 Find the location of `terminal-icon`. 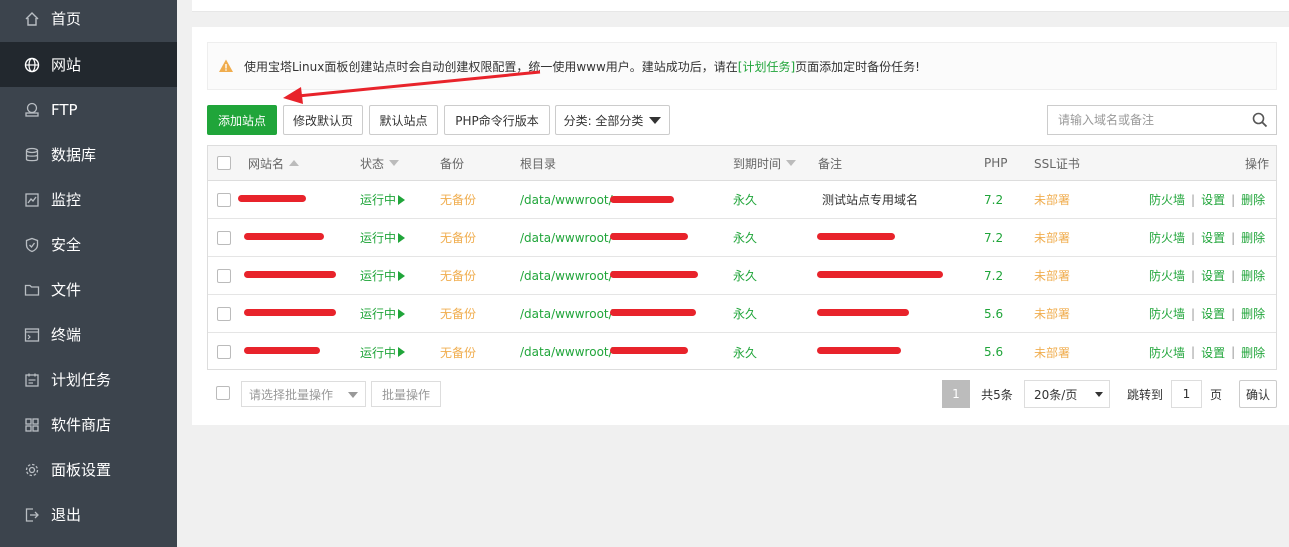

terminal-icon is located at coordinates (32, 335).